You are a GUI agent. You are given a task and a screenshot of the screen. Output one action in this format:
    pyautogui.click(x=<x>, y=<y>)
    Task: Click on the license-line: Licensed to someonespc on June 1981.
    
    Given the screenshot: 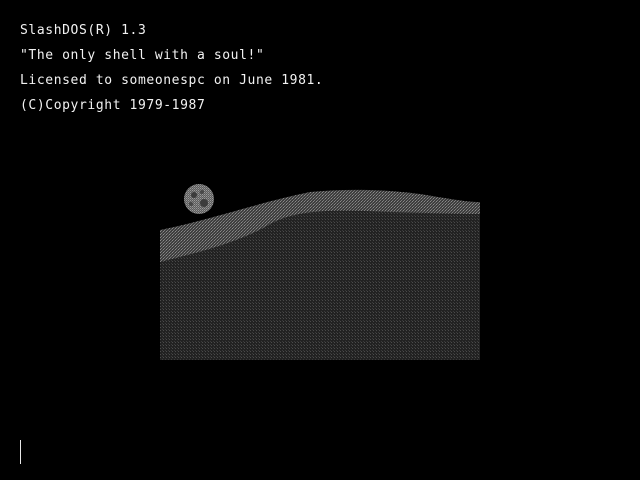 What is the action you would take?
    pyautogui.click(x=172, y=80)
    